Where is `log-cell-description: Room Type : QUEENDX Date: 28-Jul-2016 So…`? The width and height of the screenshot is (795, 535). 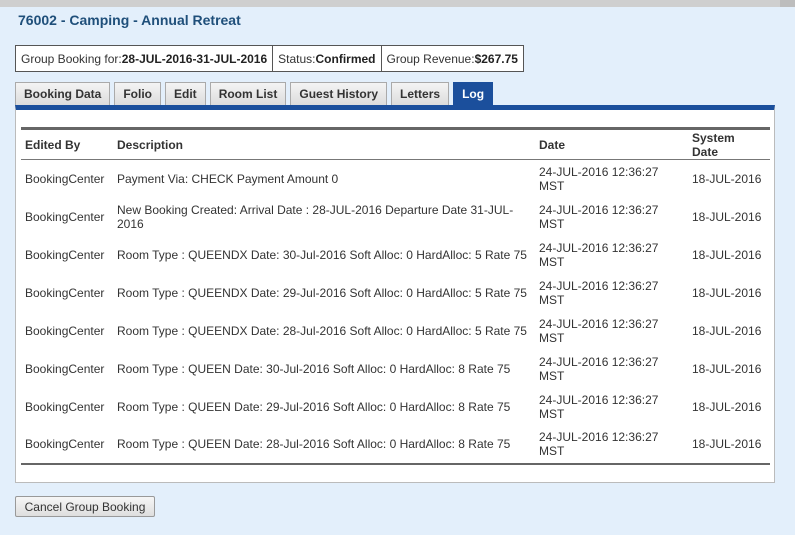 log-cell-description: Room Type : QUEENDX Date: 28-Jul-2016 So… is located at coordinates (322, 330).